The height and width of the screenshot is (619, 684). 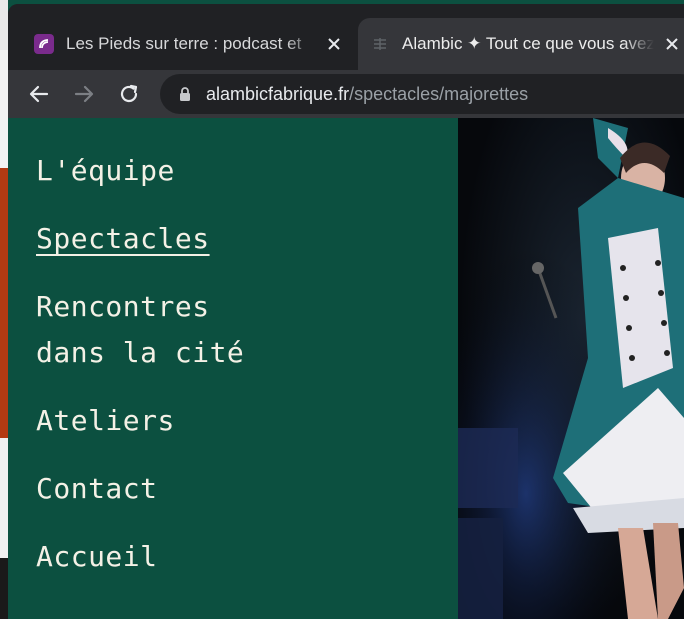 I want to click on menu-item-spectacles: Spectacles, so click(x=123, y=239).